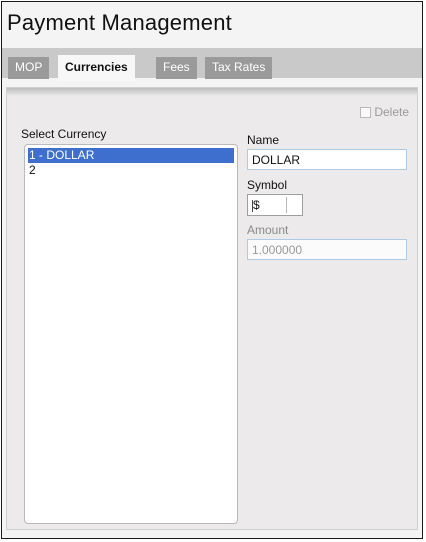 The width and height of the screenshot is (426, 542). Describe the element at coordinates (119, 22) in the screenshot. I see `page-title: Payment Management` at that location.